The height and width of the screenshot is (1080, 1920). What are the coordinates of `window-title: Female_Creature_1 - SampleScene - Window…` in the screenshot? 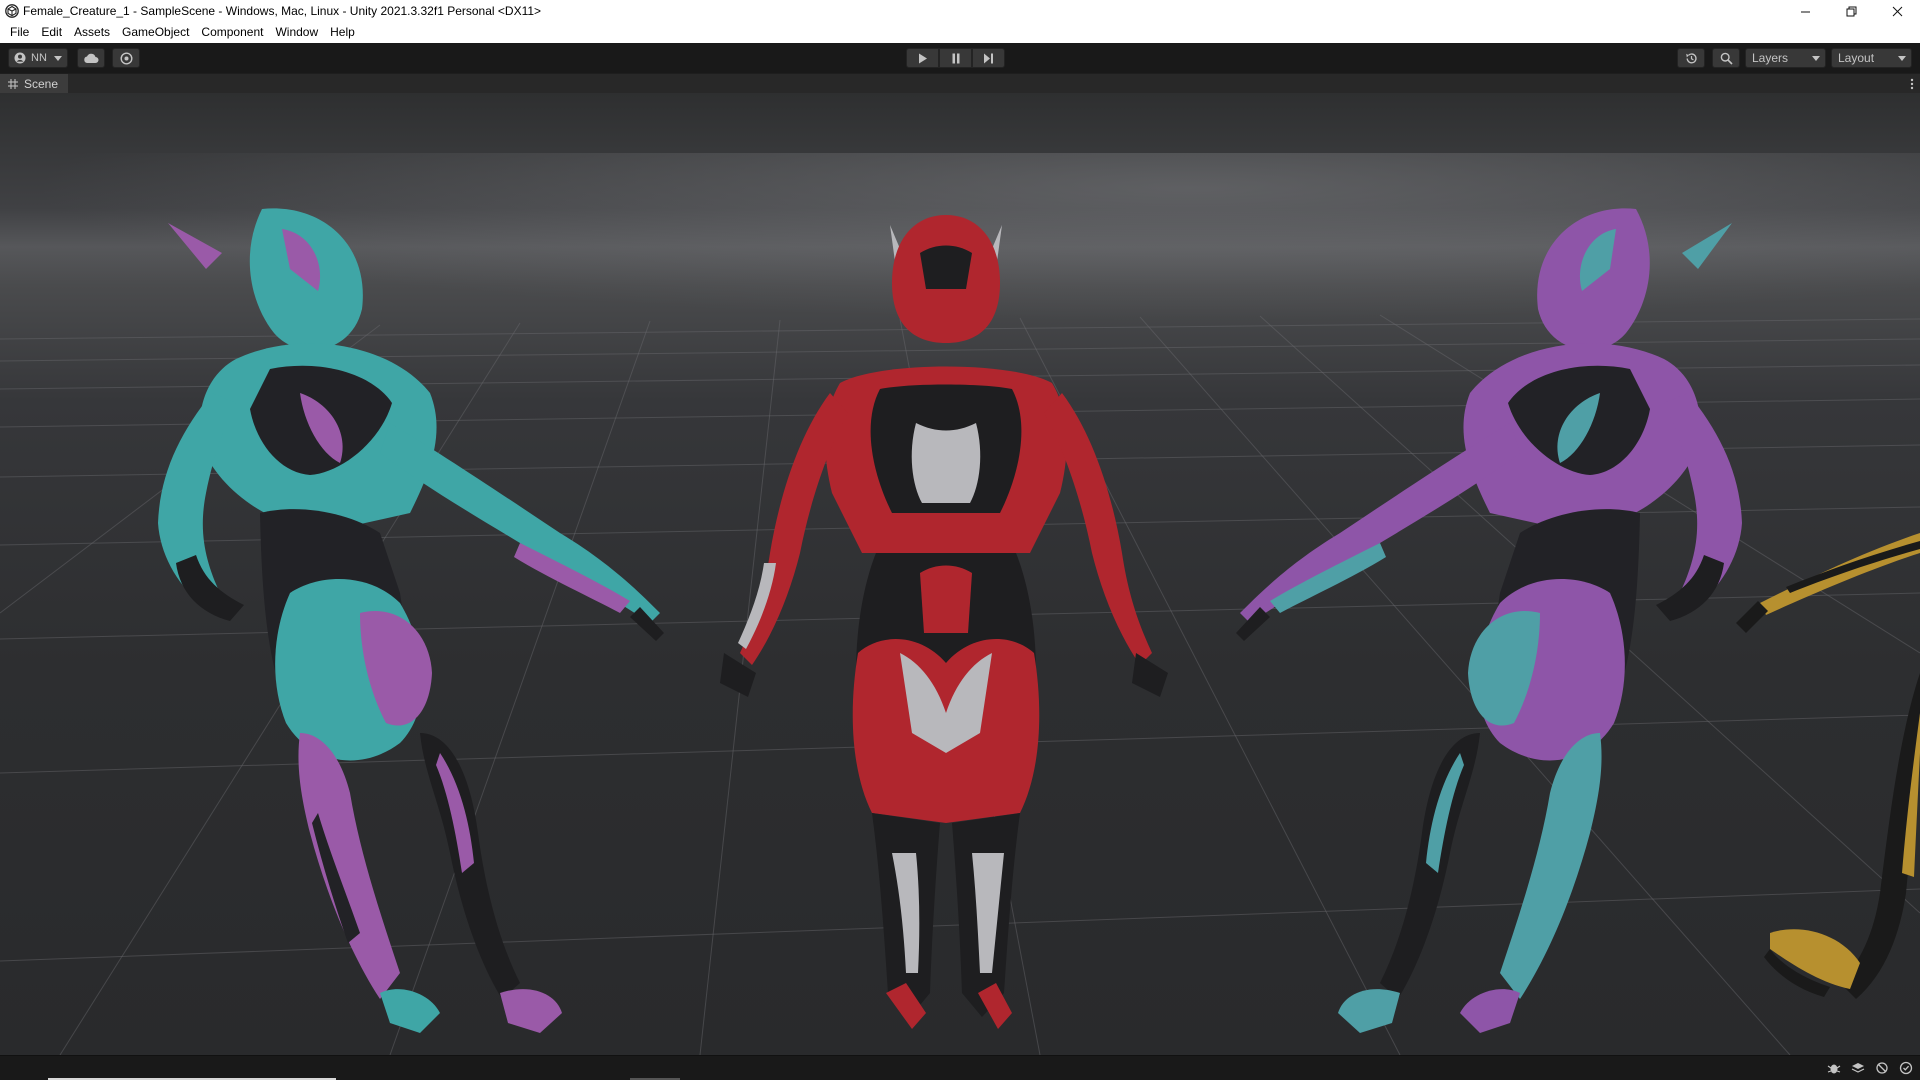 It's located at (282, 11).